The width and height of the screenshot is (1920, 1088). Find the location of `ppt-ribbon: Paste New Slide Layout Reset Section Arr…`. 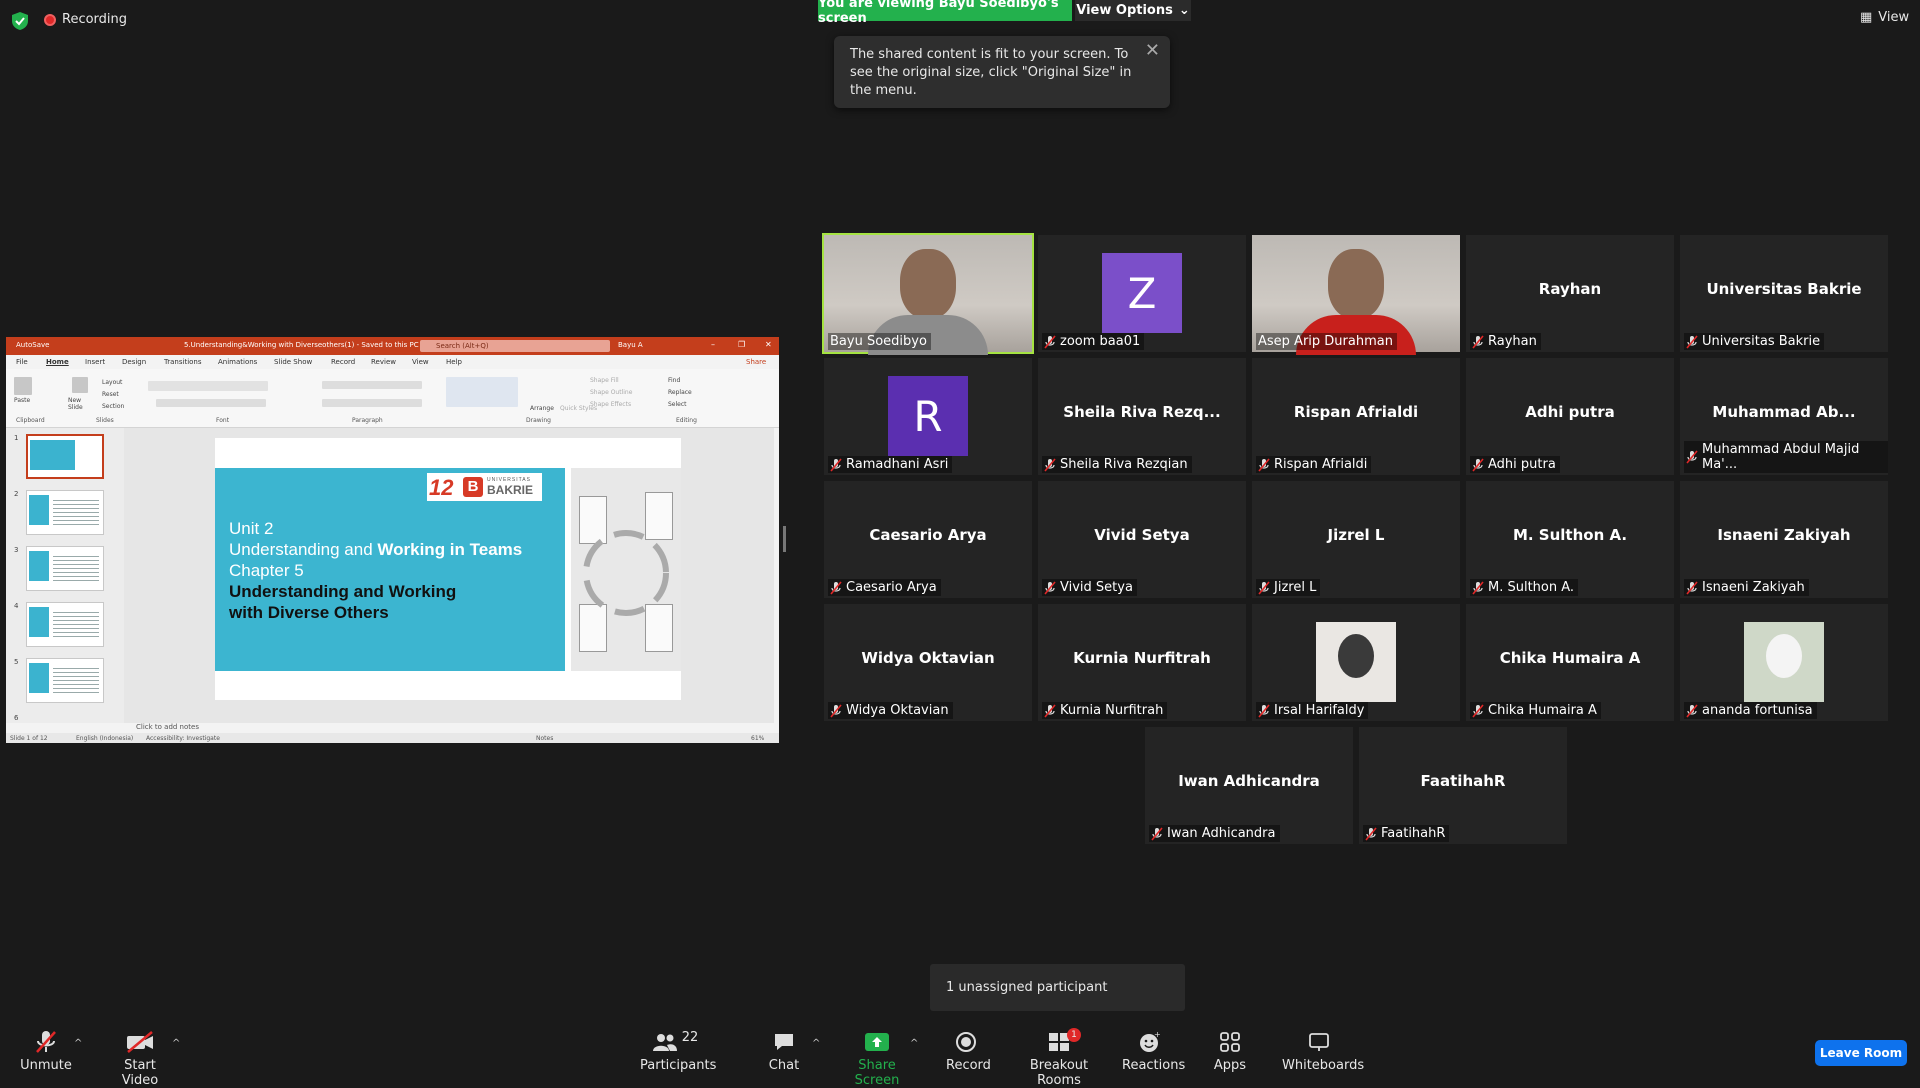

ppt-ribbon: Paste New Slide Layout Reset Section Arr… is located at coordinates (392, 398).